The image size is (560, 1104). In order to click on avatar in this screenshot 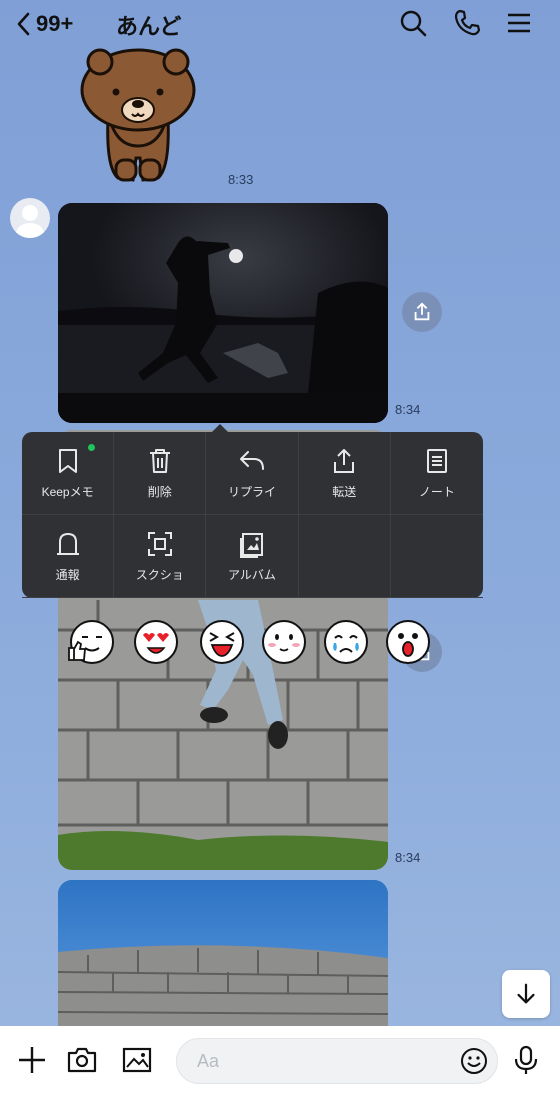, I will do `click(30, 218)`.